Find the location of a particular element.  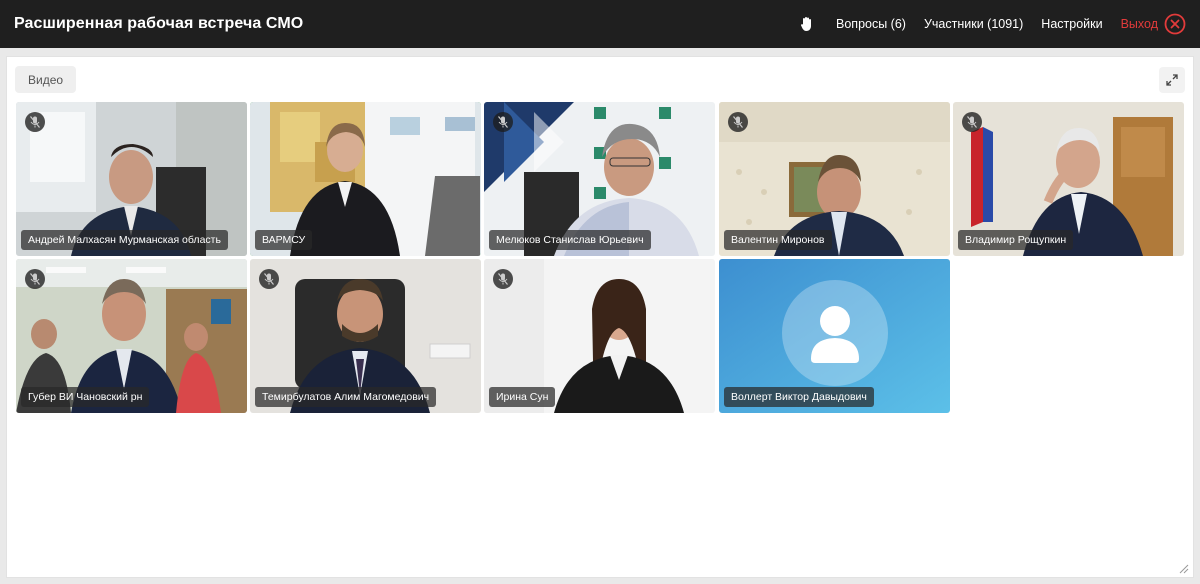

participant-tile: Андрей Малхасян Мурманская область is located at coordinates (131, 179).